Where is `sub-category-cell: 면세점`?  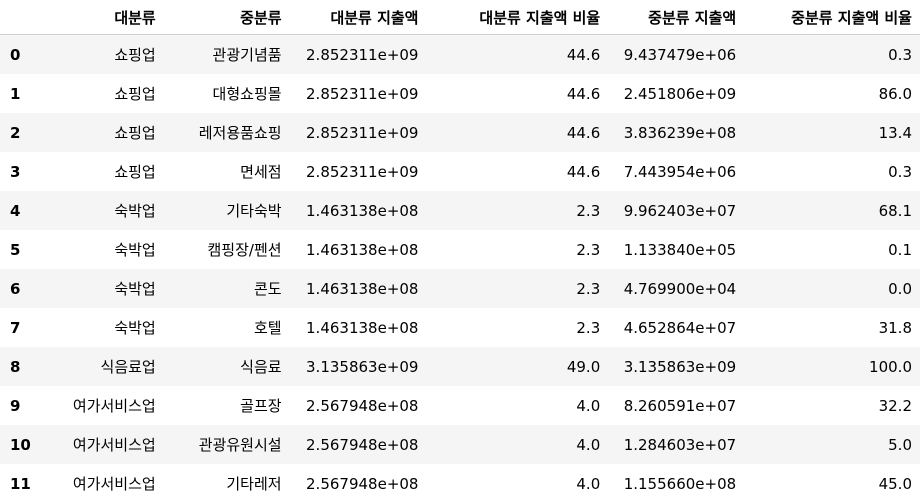 sub-category-cell: 면세점 is located at coordinates (261, 172).